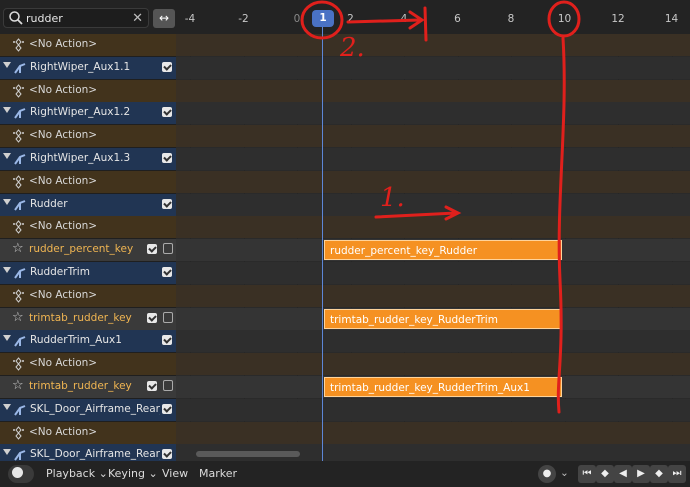  I want to click on play-reverse-button: ◀, so click(623, 474).